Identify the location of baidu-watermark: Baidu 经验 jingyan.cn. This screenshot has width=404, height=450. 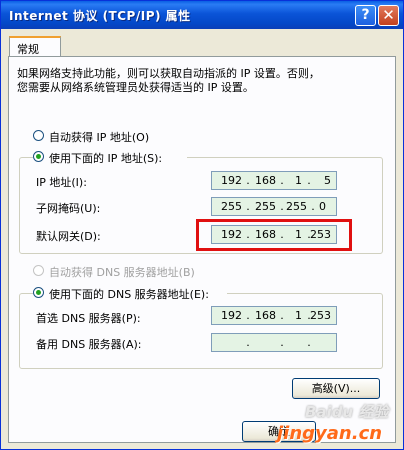
(340, 421).